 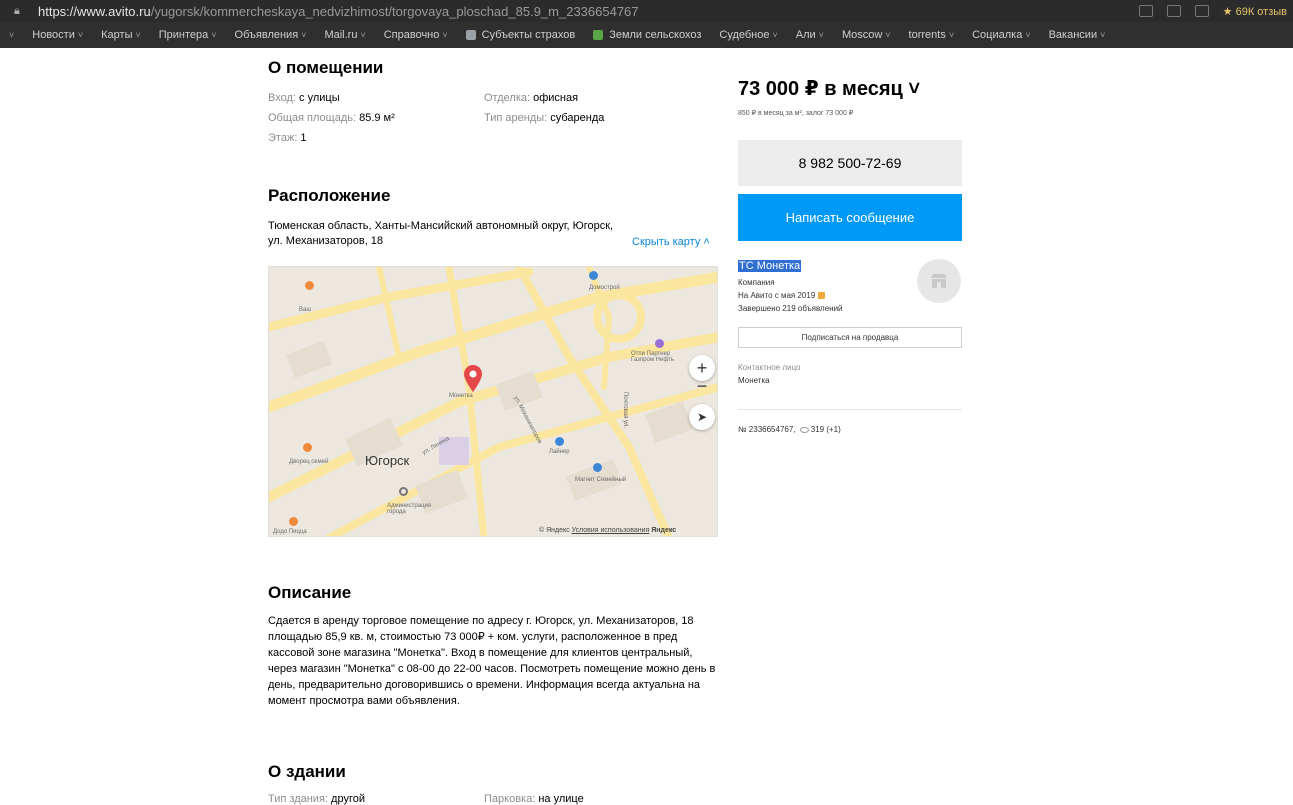 I want to click on bookmark-item: Судебное ˅, so click(x=748, y=35).